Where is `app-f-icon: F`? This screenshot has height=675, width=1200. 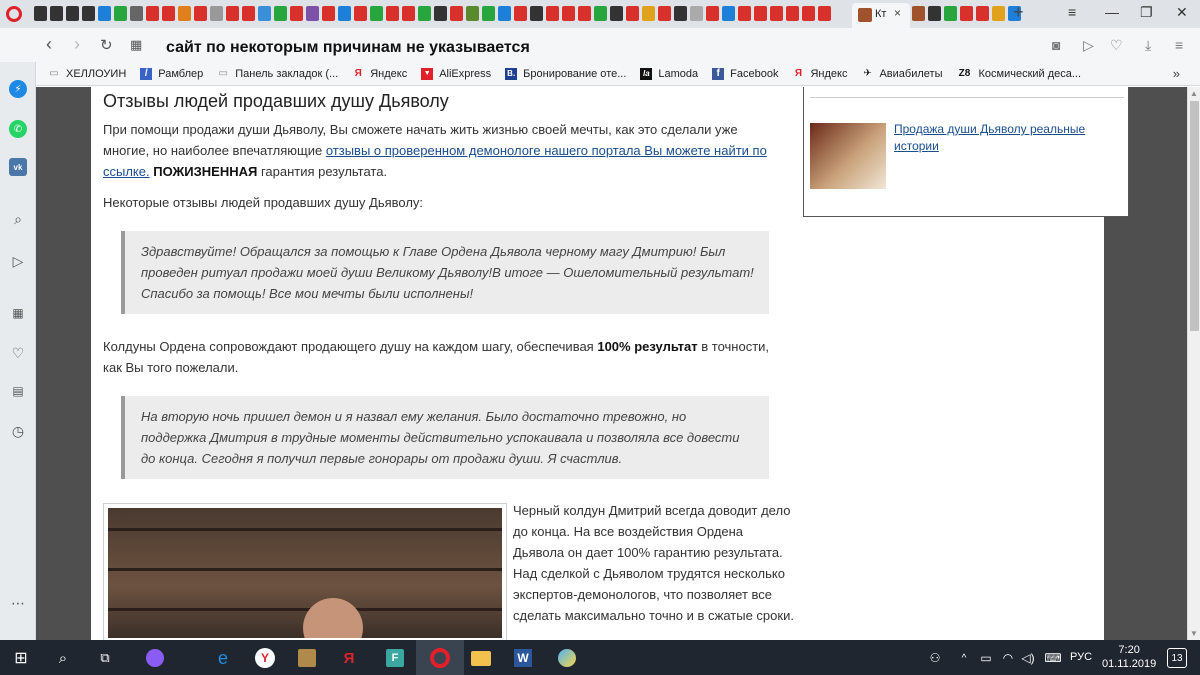 app-f-icon: F is located at coordinates (395, 658).